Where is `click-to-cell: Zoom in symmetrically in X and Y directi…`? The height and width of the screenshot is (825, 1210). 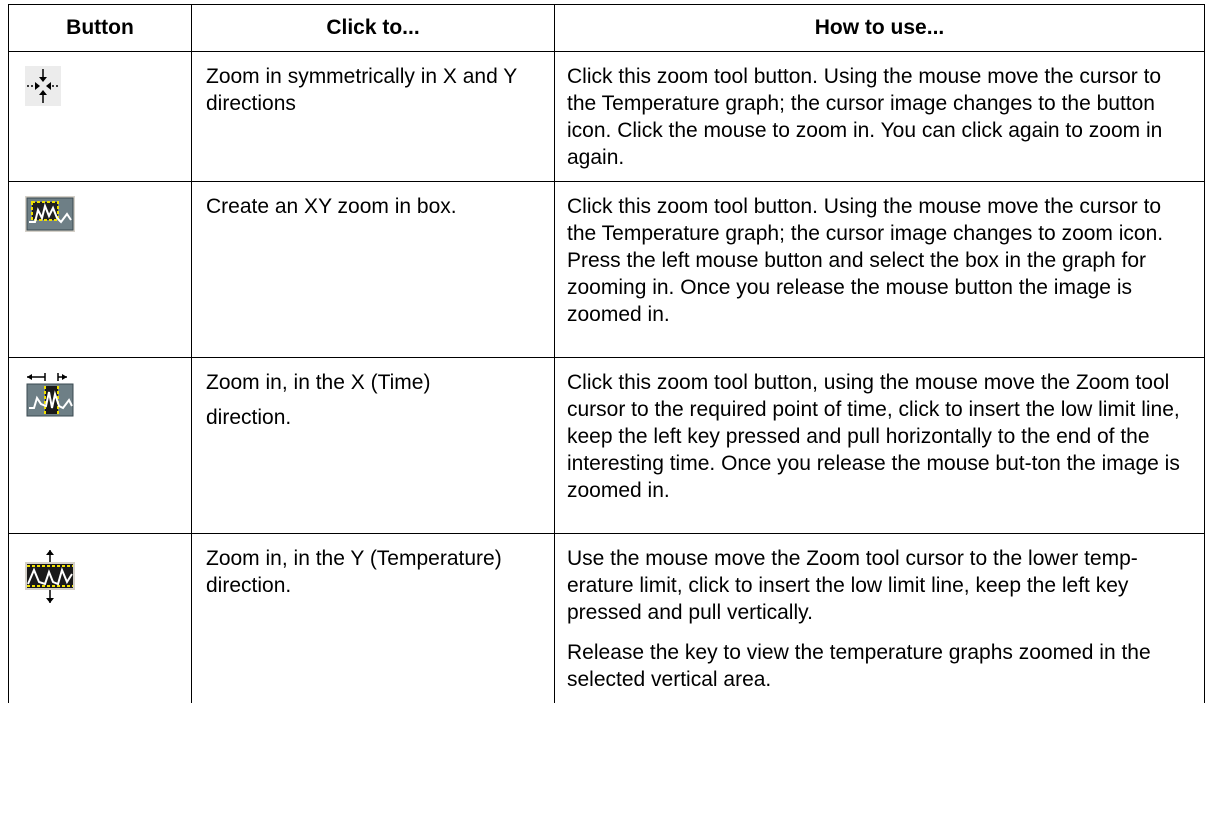
click-to-cell: Zoom in symmetrically in X and Y directi… is located at coordinates (373, 116).